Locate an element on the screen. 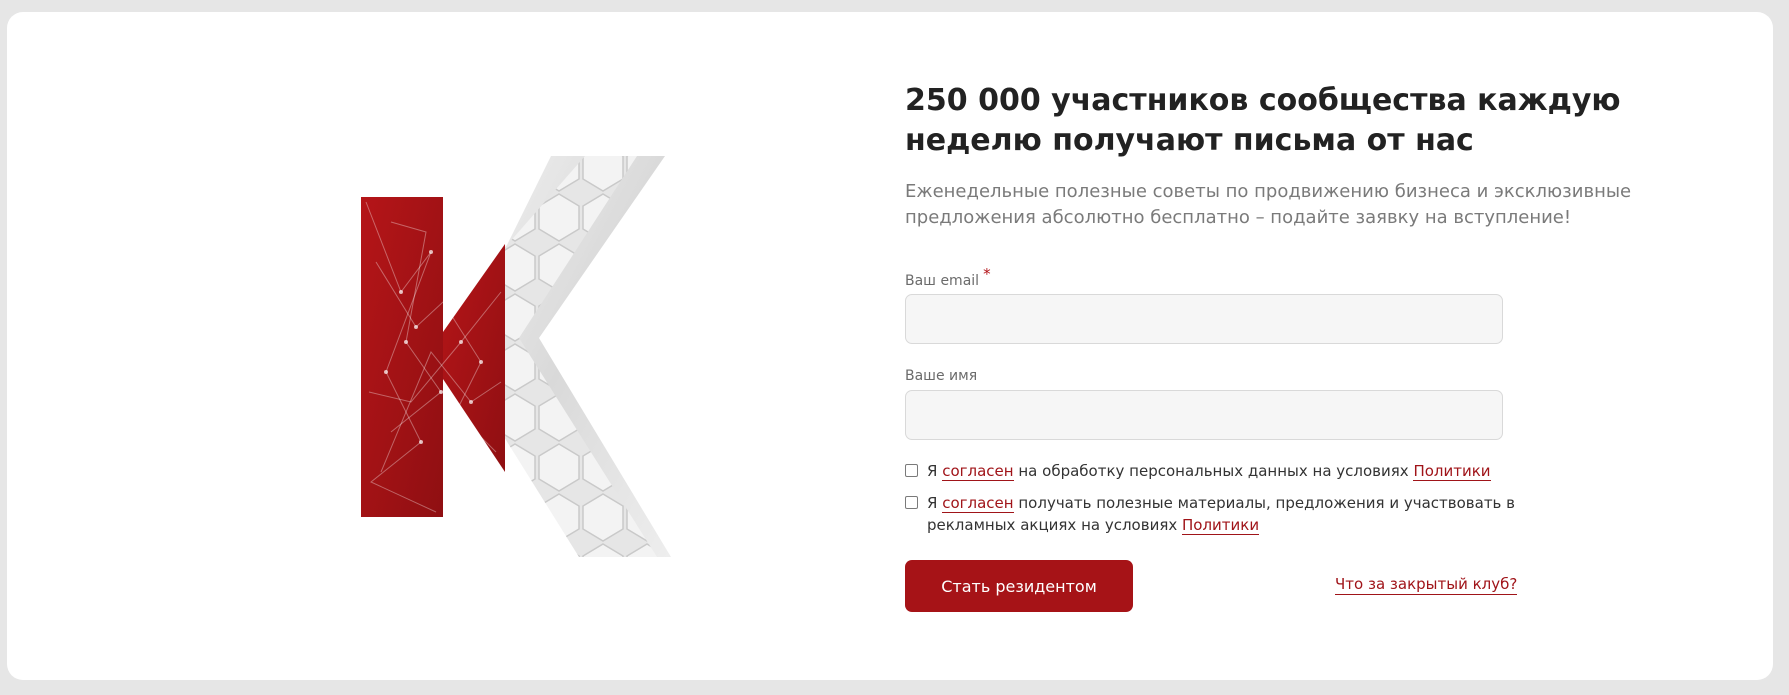 The image size is (1789, 695). consent-marketing-agree-link: согласен is located at coordinates (978, 503).